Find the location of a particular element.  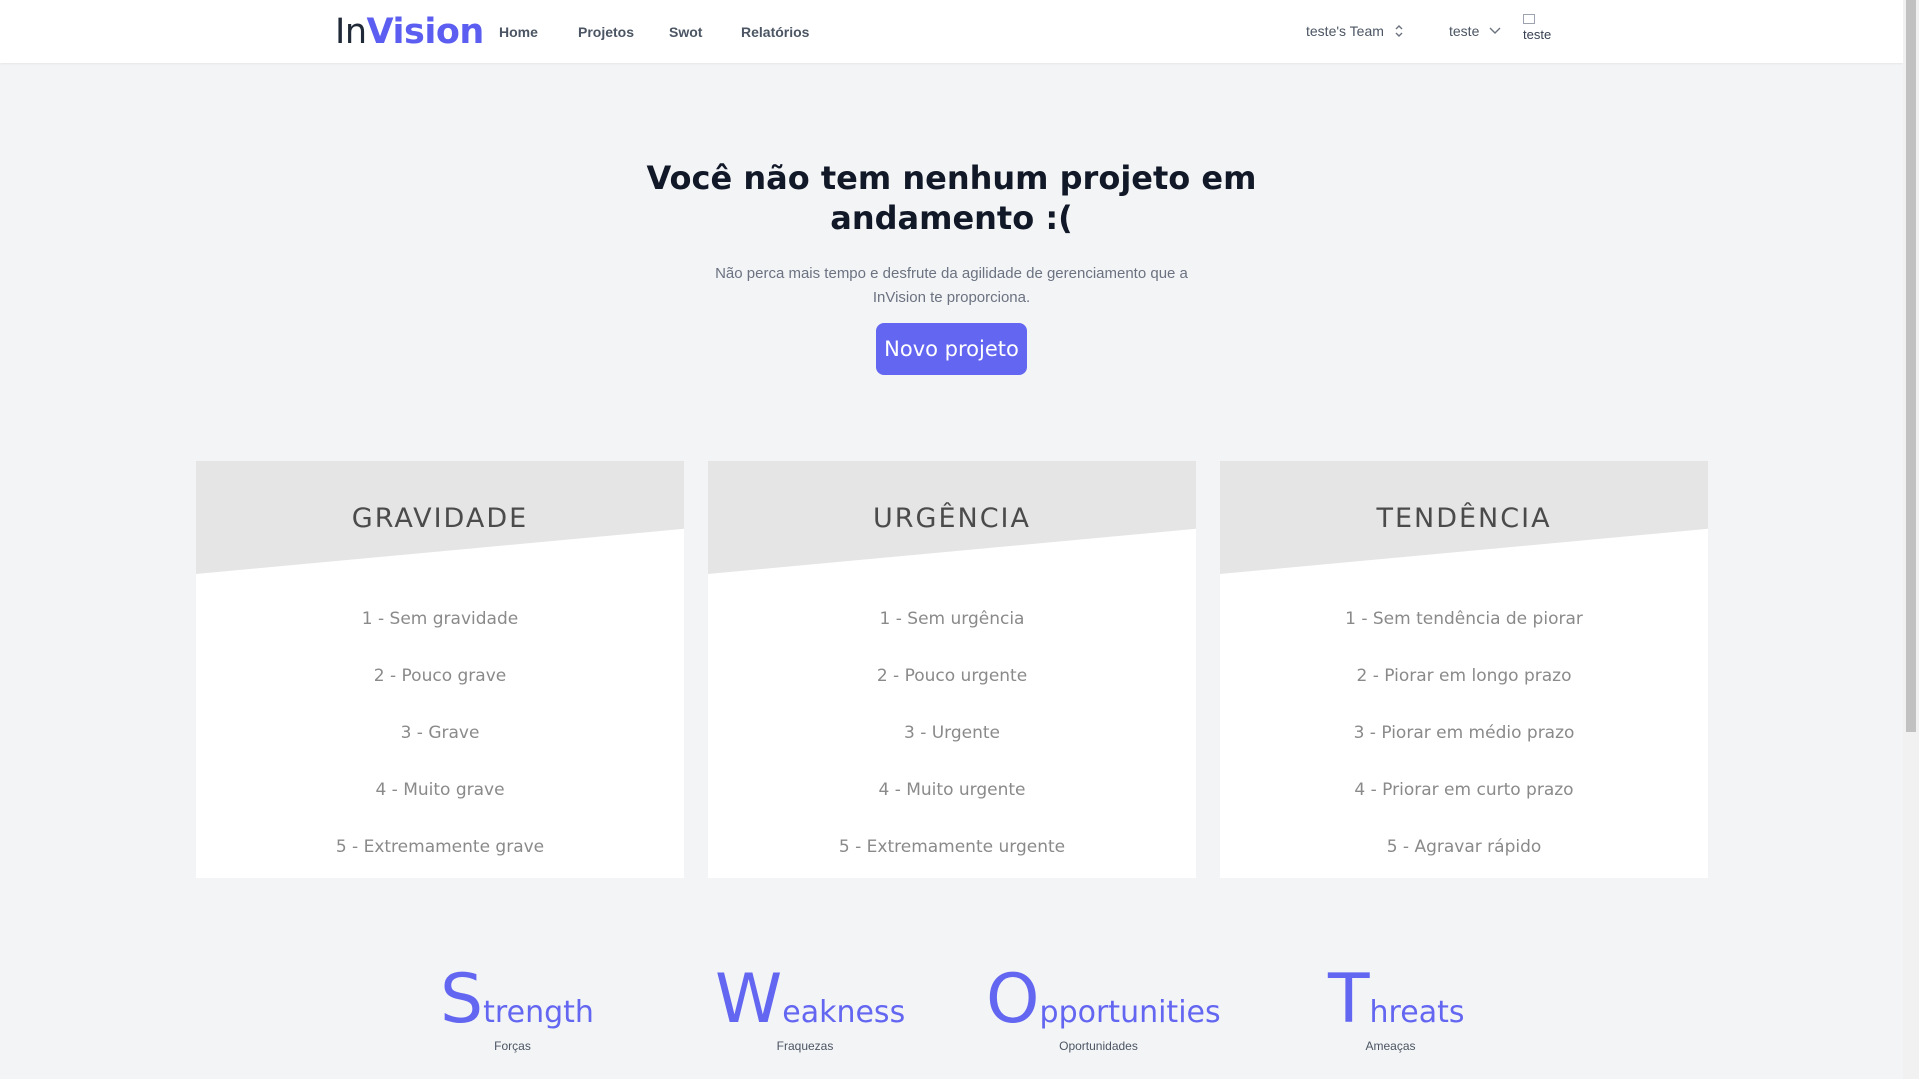

nav-link-swot: Swot is located at coordinates (685, 32).